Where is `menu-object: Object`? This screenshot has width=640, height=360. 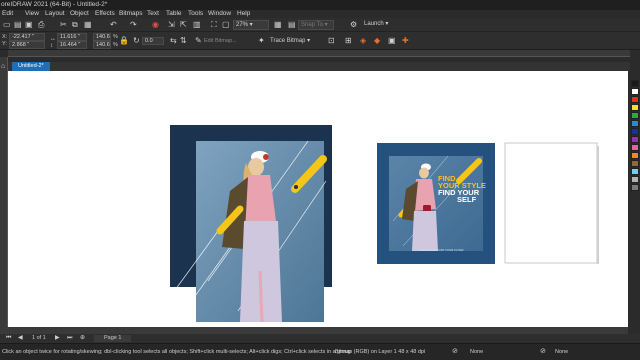 menu-object: Object is located at coordinates (79, 13).